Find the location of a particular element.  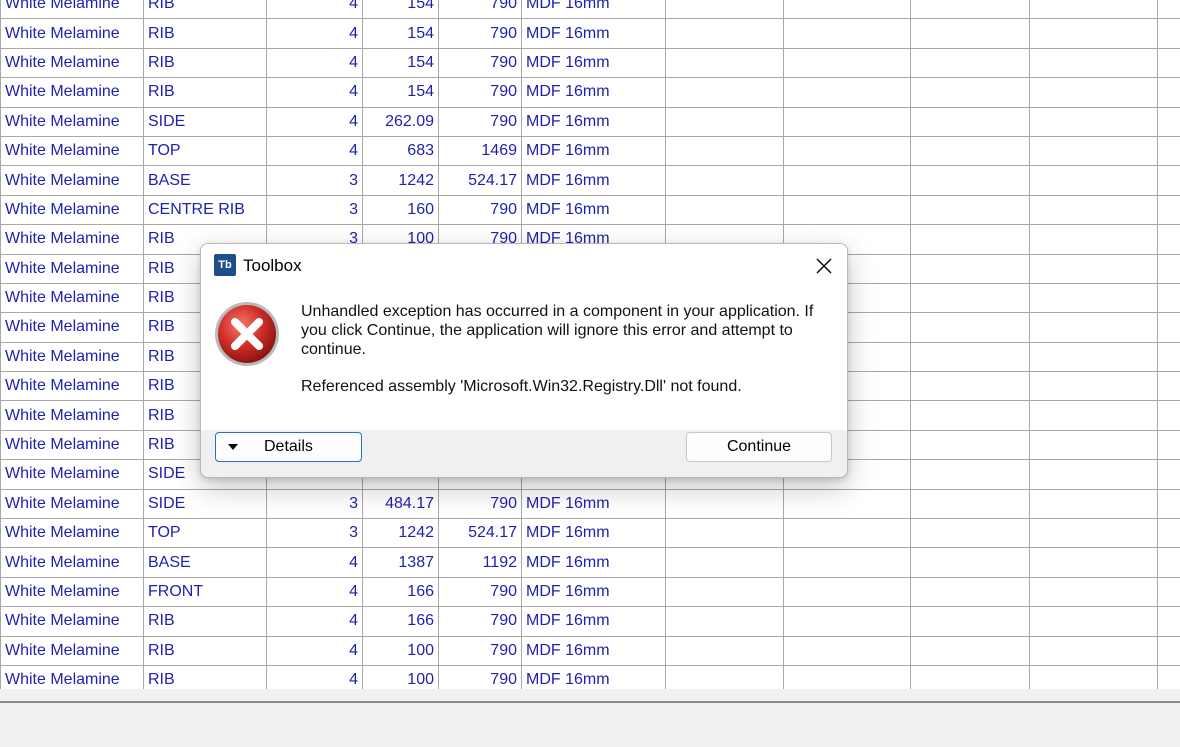

table-row: White Melamine TOP 3 1242 524.17 MDF 16mm is located at coordinates (590, 533).